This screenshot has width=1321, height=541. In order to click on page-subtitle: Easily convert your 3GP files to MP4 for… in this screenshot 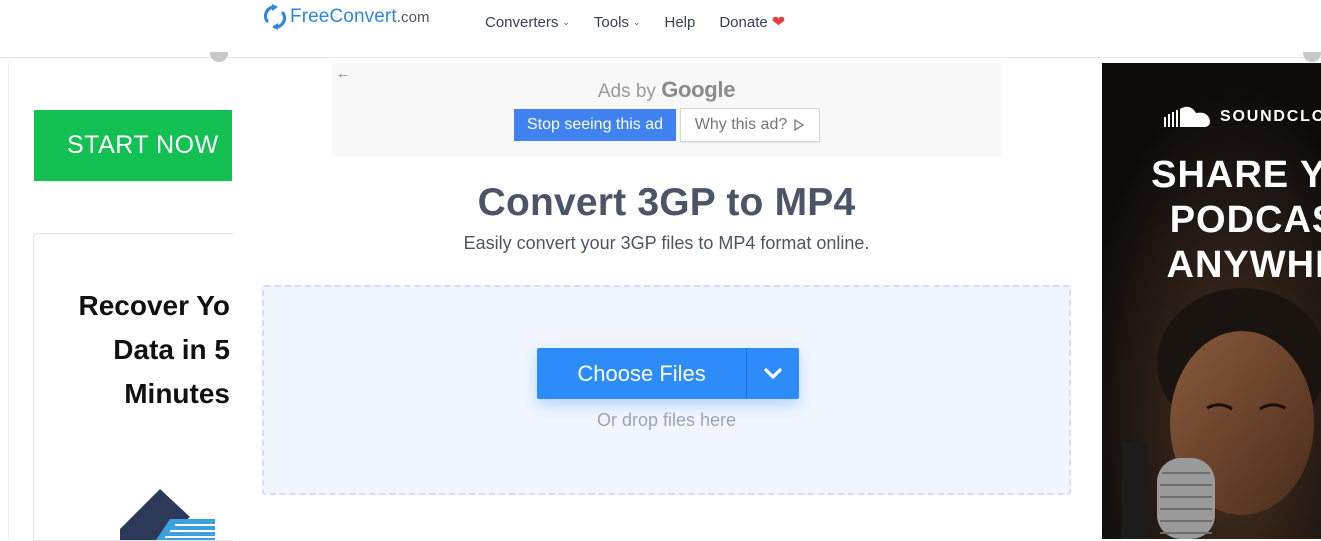, I will do `click(666, 243)`.